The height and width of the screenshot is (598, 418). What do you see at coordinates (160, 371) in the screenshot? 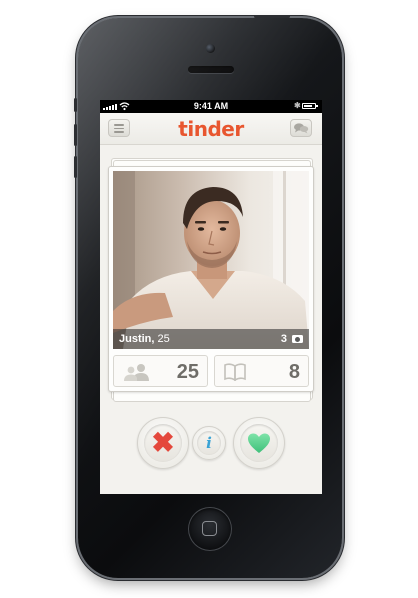
I see `shared-friends-stat: 25` at bounding box center [160, 371].